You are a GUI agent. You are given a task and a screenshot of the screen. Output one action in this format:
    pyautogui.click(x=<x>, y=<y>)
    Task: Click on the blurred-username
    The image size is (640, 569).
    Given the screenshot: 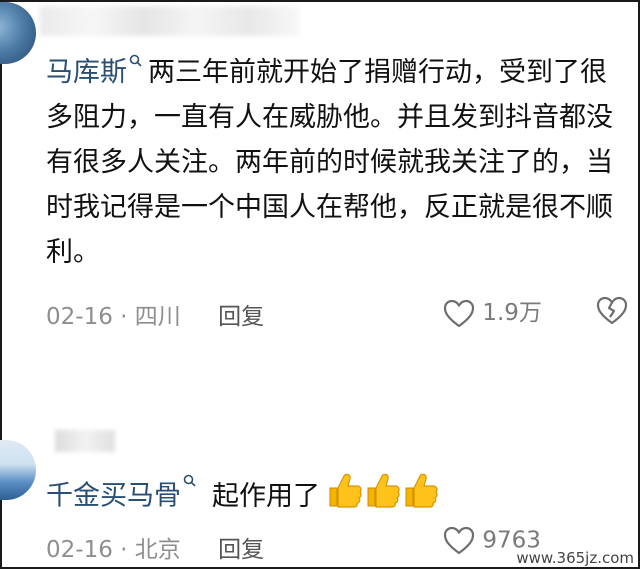 What is the action you would take?
    pyautogui.click(x=85, y=441)
    